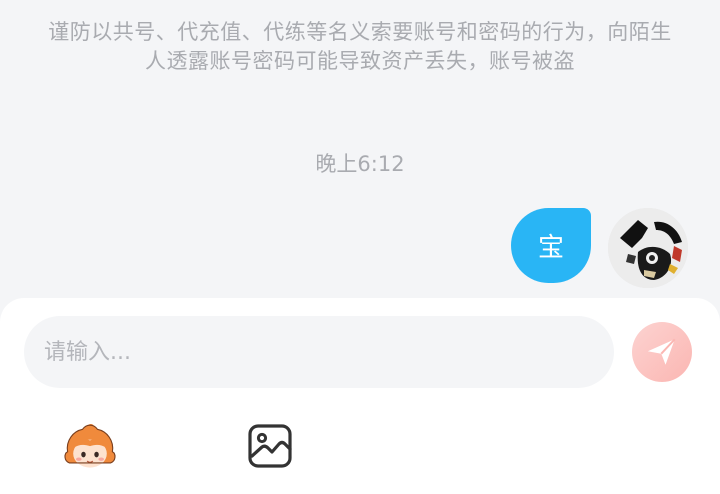 This screenshot has width=720, height=494. I want to click on image-icon, so click(270, 446).